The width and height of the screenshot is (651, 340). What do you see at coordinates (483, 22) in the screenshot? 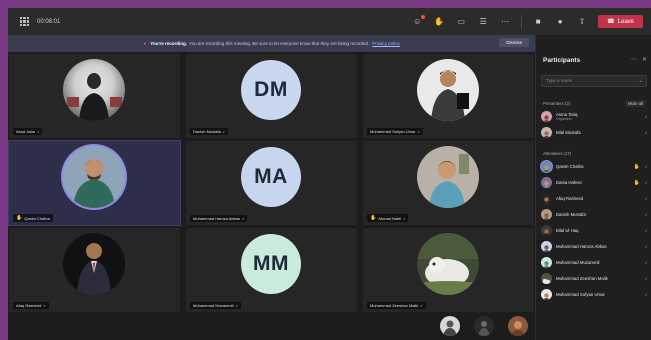
I see `participants-icon: ☰` at bounding box center [483, 22].